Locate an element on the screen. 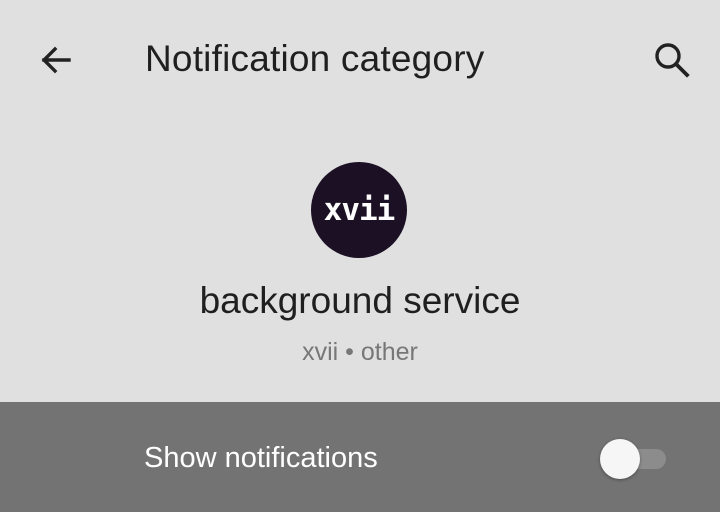 This screenshot has height=512, width=720. back-button is located at coordinates (56, 60).